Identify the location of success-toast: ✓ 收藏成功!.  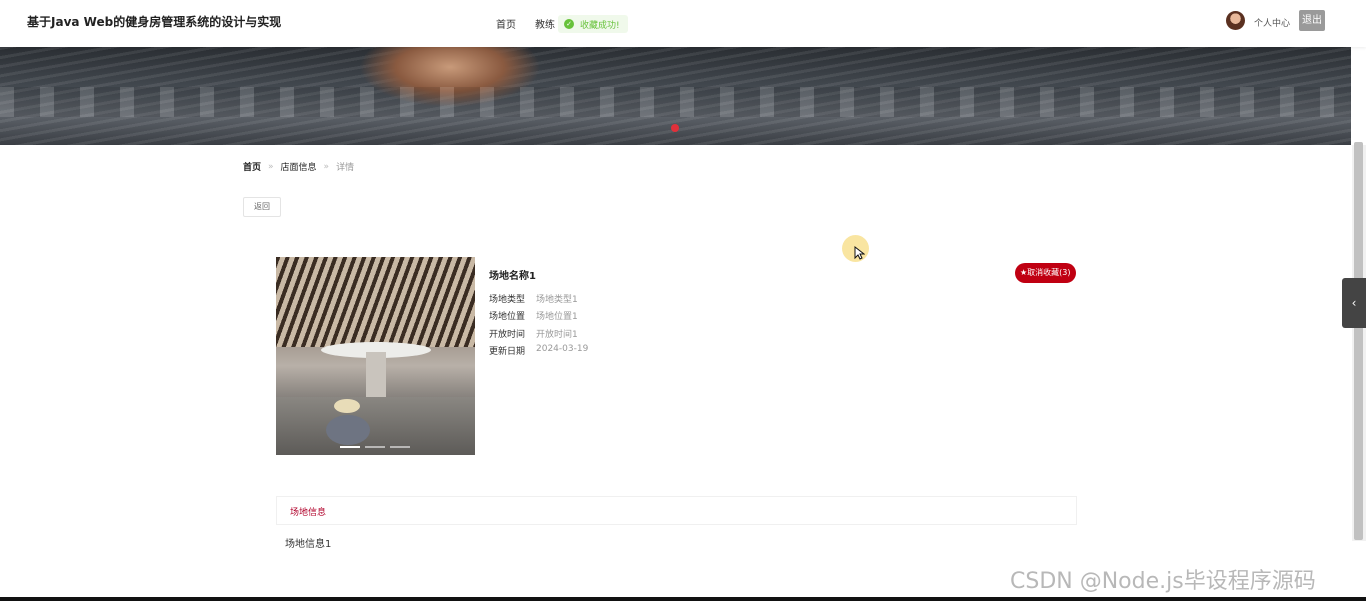
(593, 24).